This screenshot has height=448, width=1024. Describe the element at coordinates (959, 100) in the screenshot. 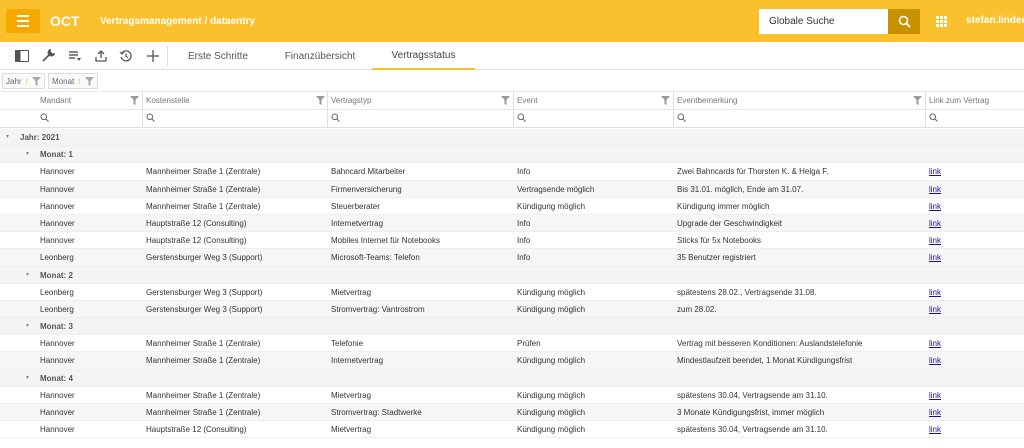

I see `column-header-link: Link zum Vertrag` at that location.